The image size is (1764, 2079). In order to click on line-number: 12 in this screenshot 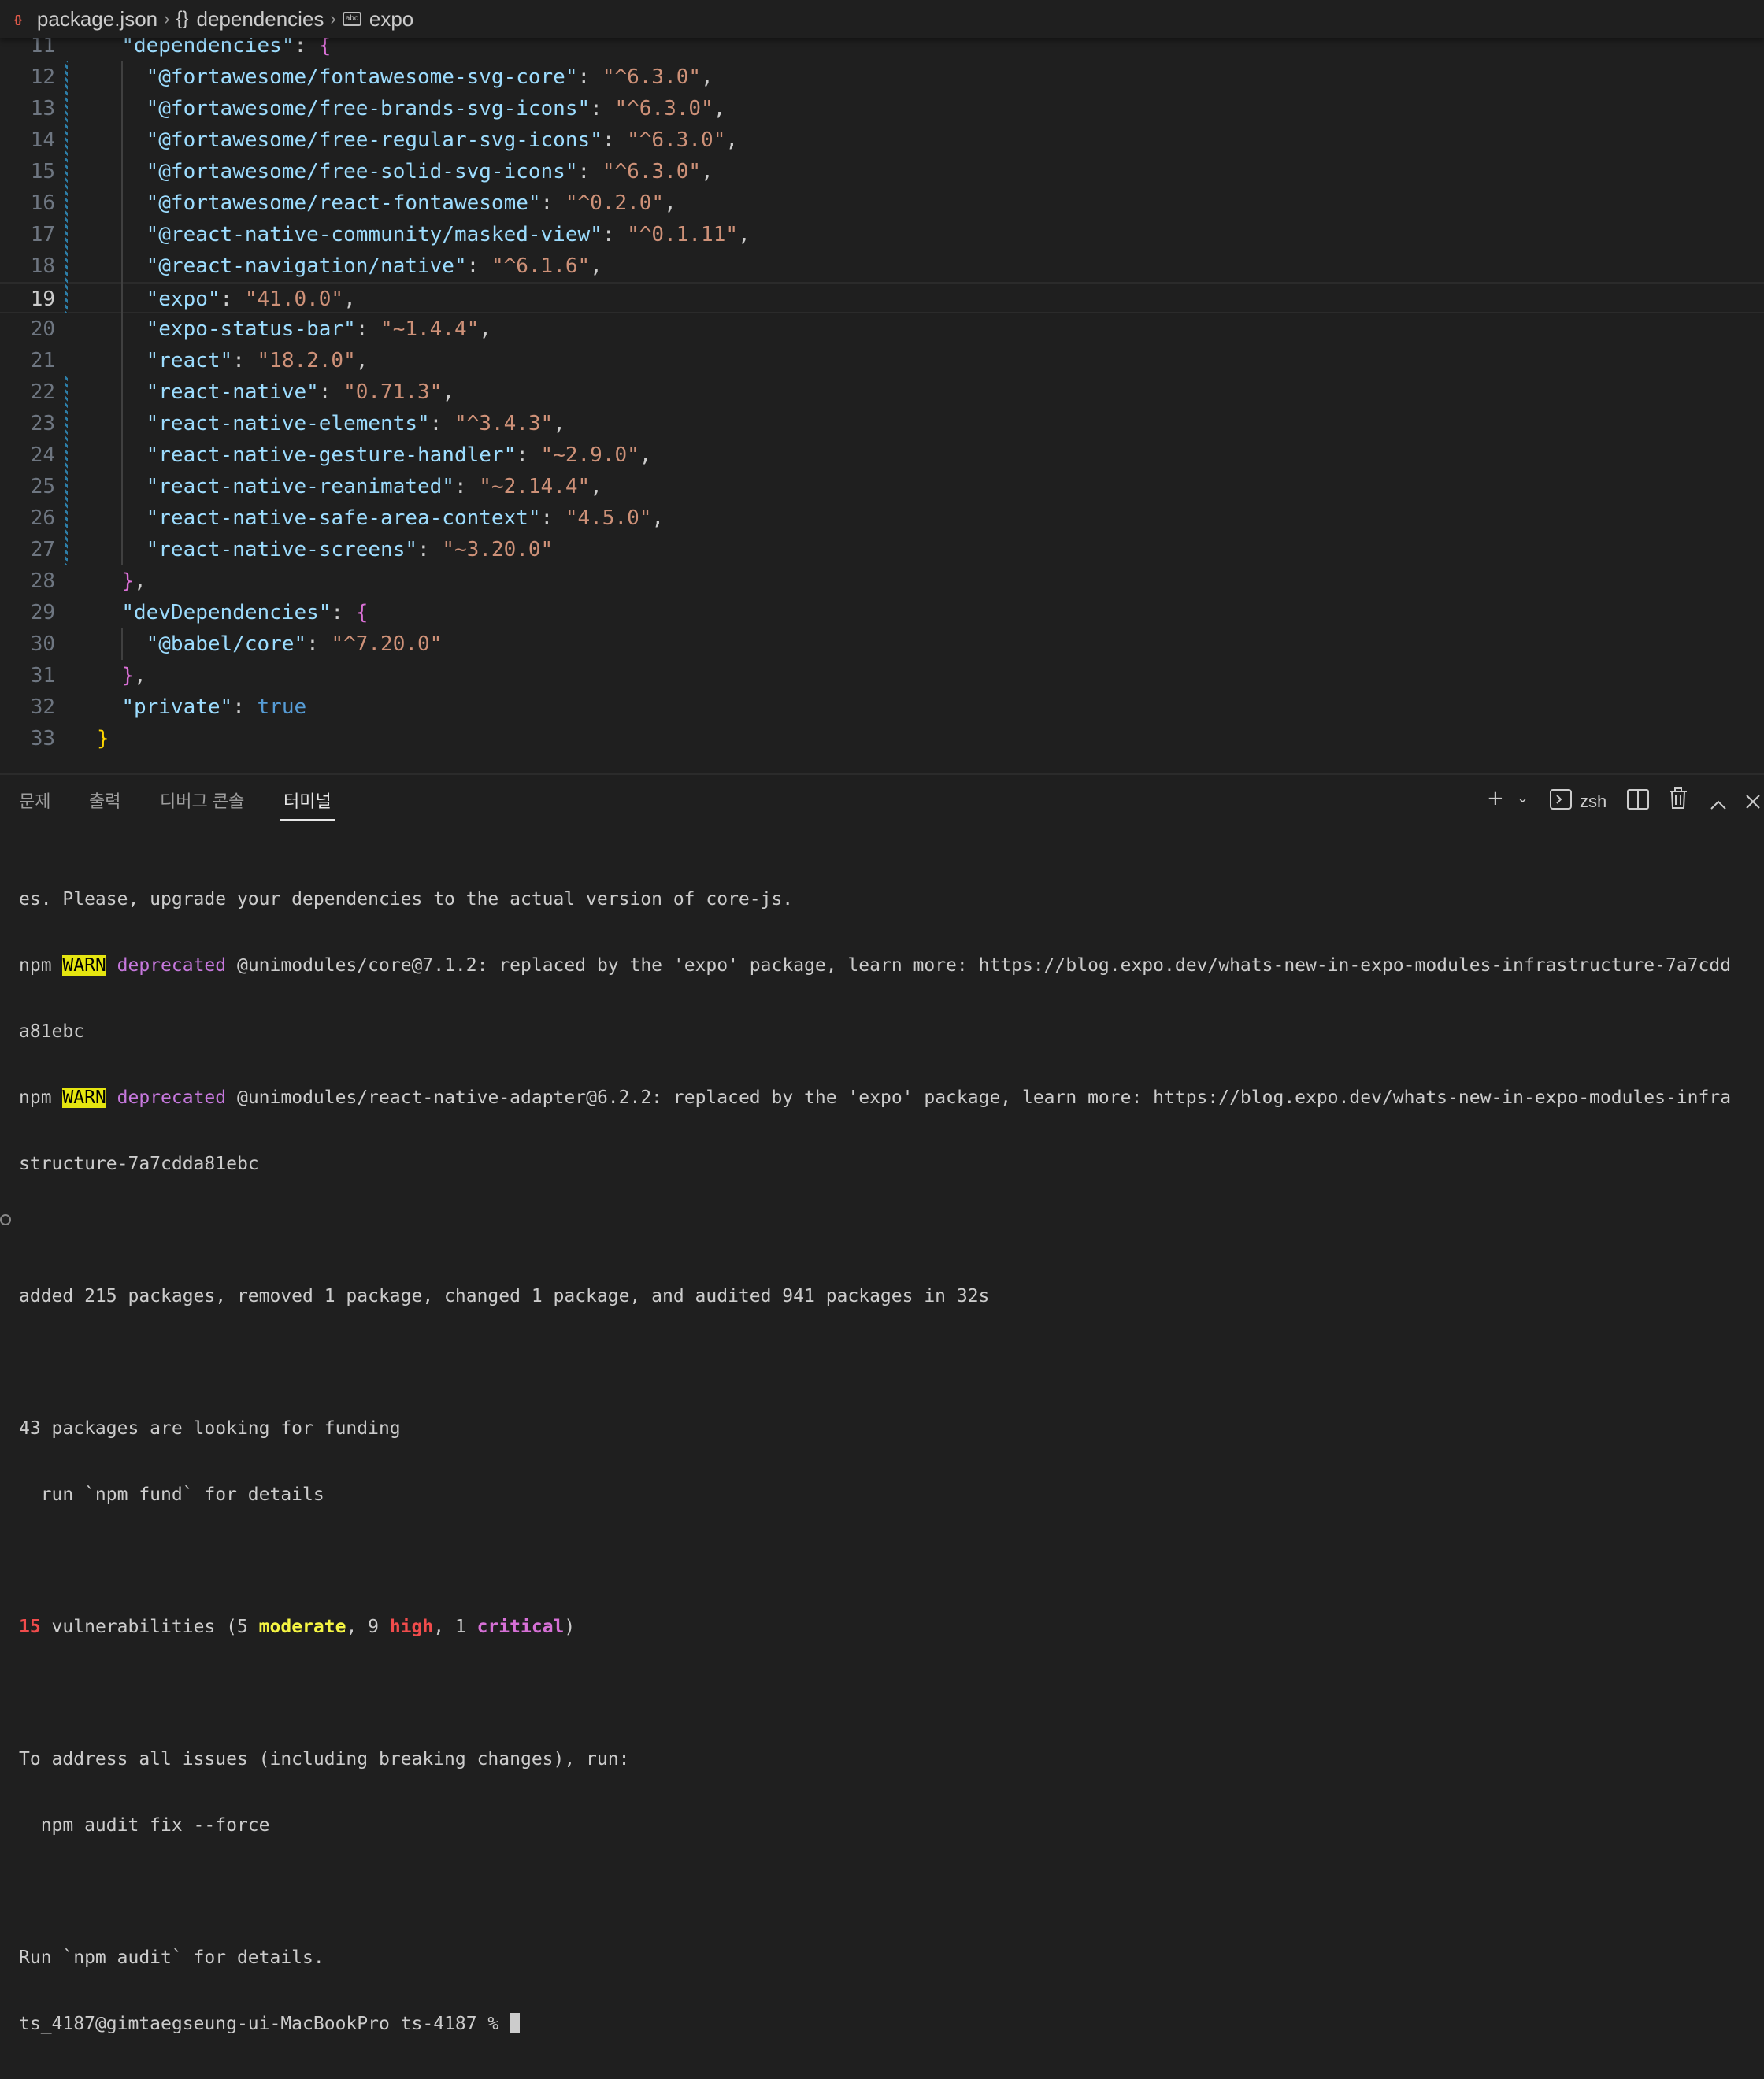, I will do `click(42, 77)`.